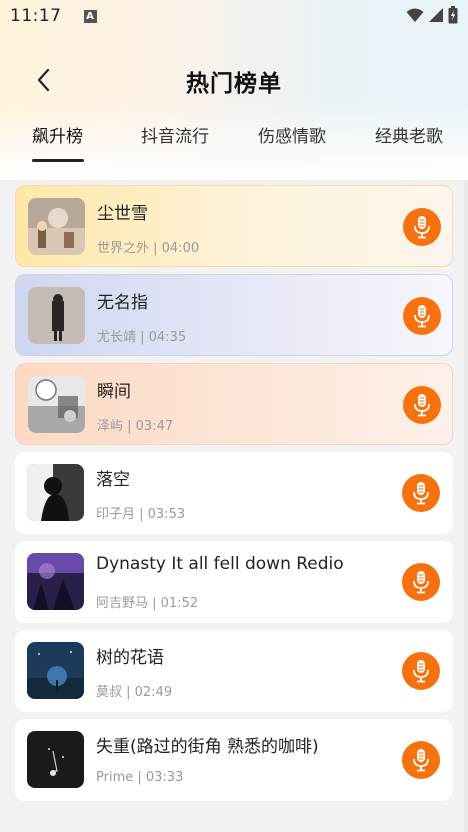 The image size is (468, 832). I want to click on status-bar: 11:17 A, so click(234, 16).